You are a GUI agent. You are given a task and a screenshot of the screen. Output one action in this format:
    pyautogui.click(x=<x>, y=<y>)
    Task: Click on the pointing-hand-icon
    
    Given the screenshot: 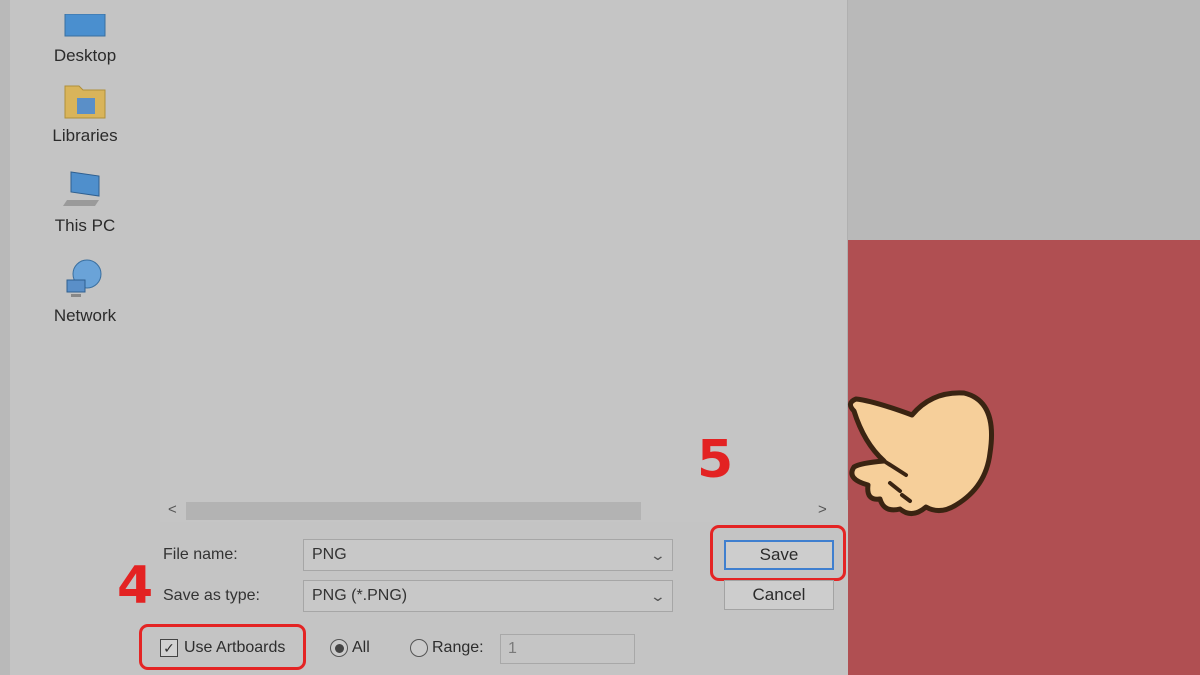 What is the action you would take?
    pyautogui.click(x=921, y=453)
    